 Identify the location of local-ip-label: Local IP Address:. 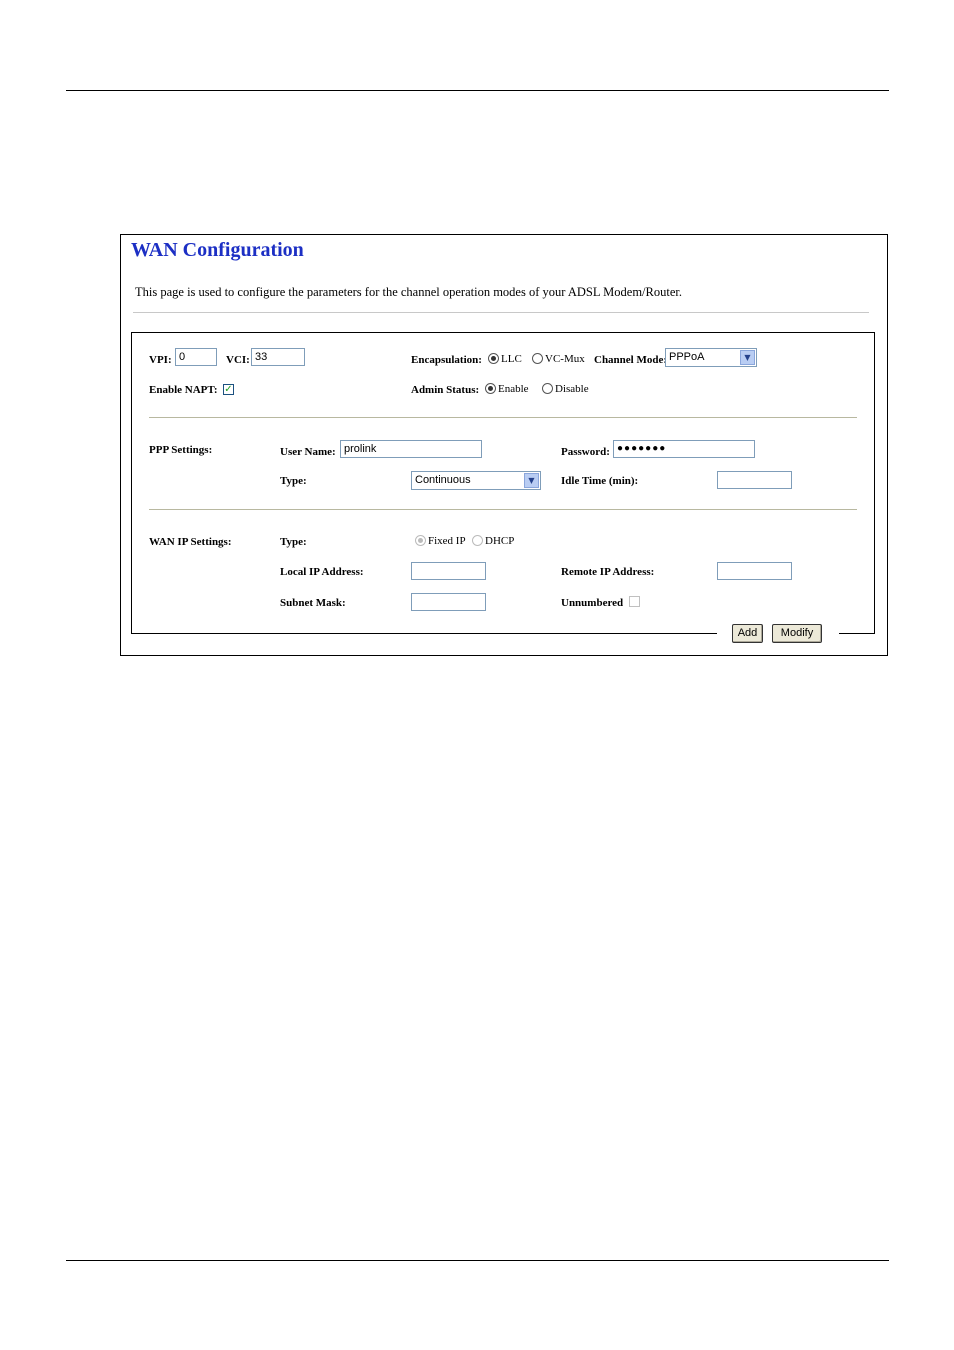
(322, 572).